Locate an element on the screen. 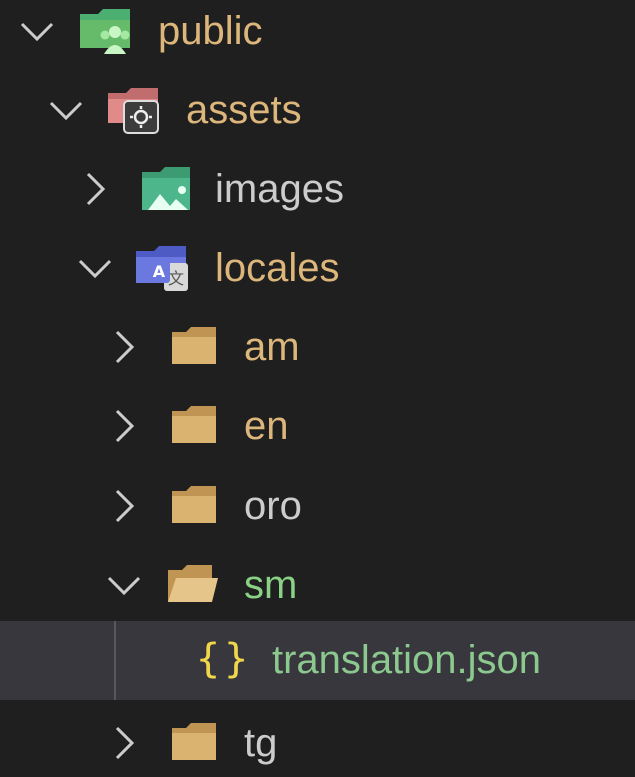 The width and height of the screenshot is (635, 777). tree-item-label: en is located at coordinates (266, 426).